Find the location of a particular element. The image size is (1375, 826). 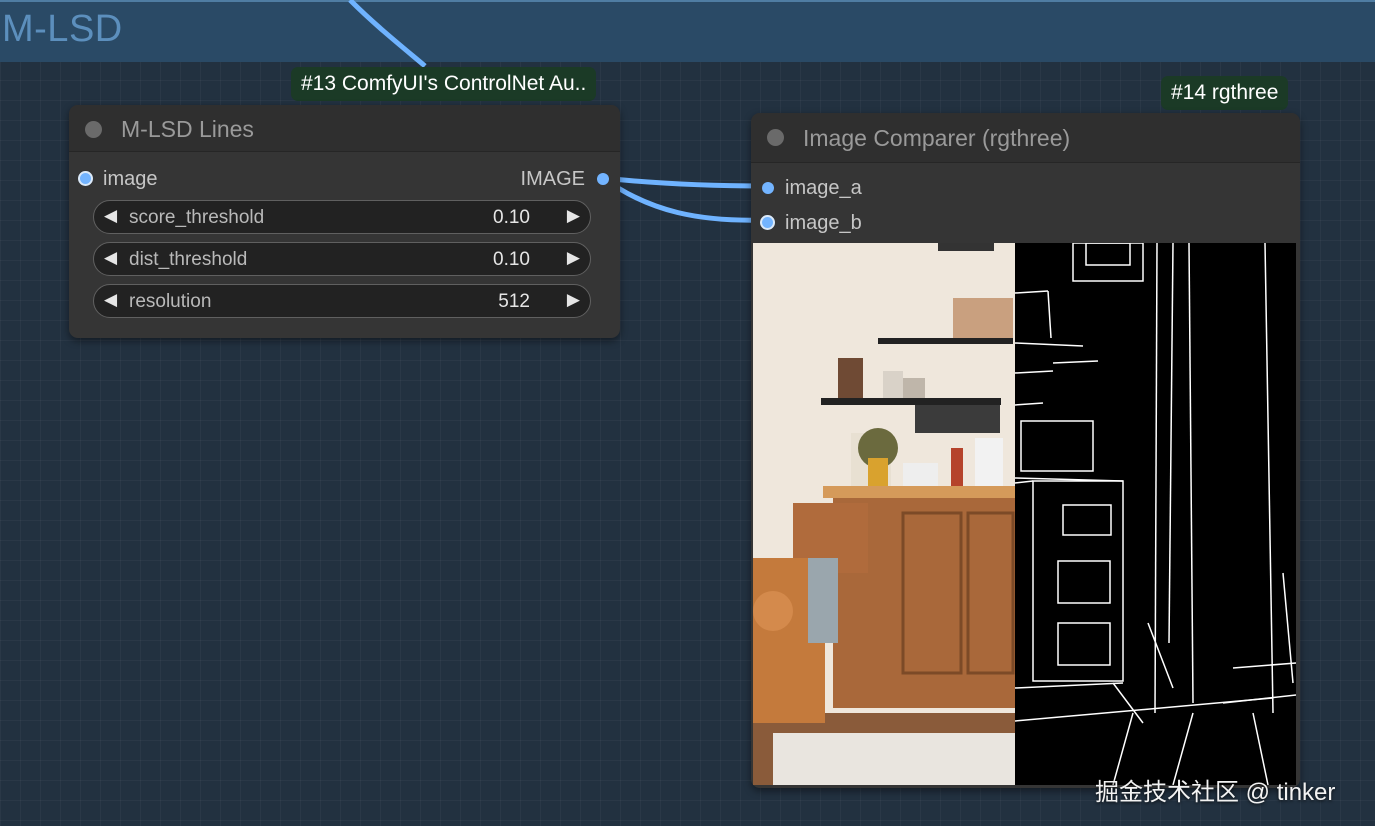

widget-label: resolution is located at coordinates (170, 301).